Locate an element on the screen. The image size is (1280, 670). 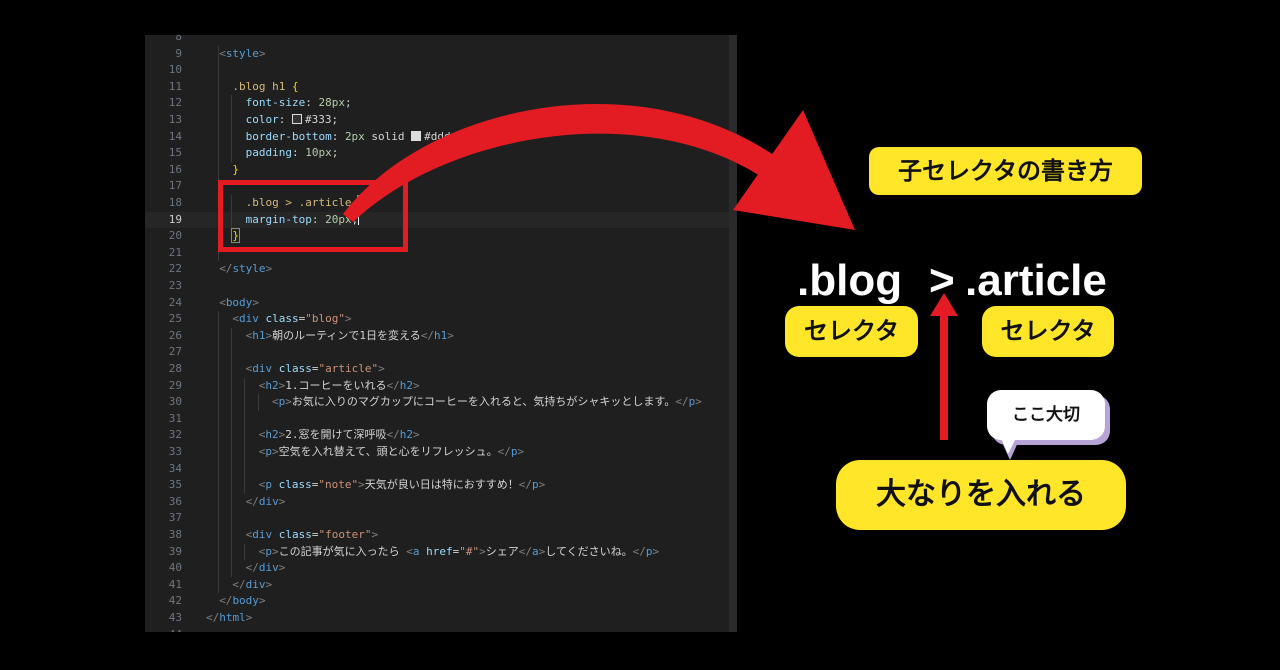
selector-left-text: .blog is located at coordinates (850, 280).